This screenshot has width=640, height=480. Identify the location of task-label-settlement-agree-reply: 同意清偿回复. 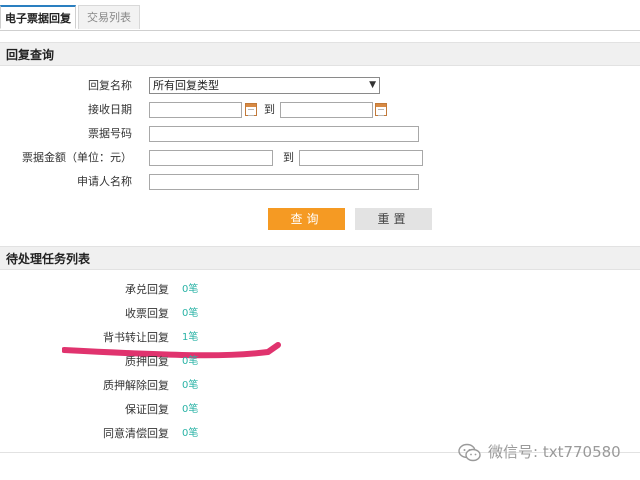
(136, 433).